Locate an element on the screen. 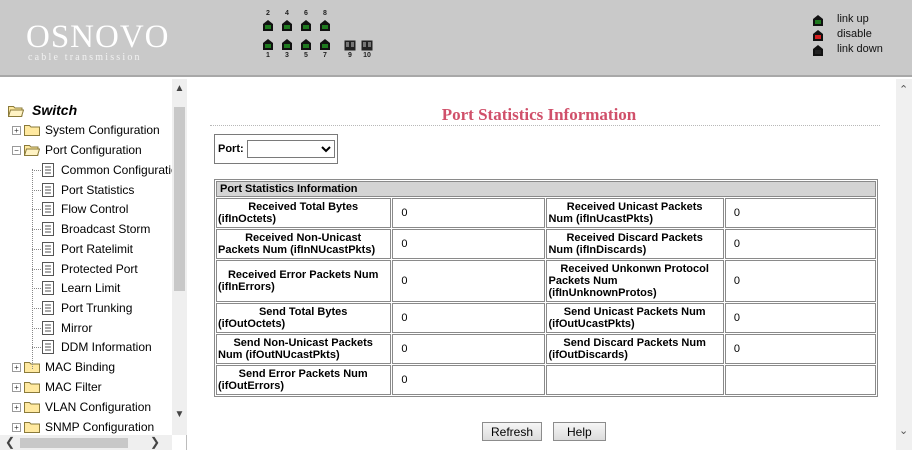 Image resolution: width=912 pixels, height=450 pixels. legend-row: link down is located at coordinates (857, 49).